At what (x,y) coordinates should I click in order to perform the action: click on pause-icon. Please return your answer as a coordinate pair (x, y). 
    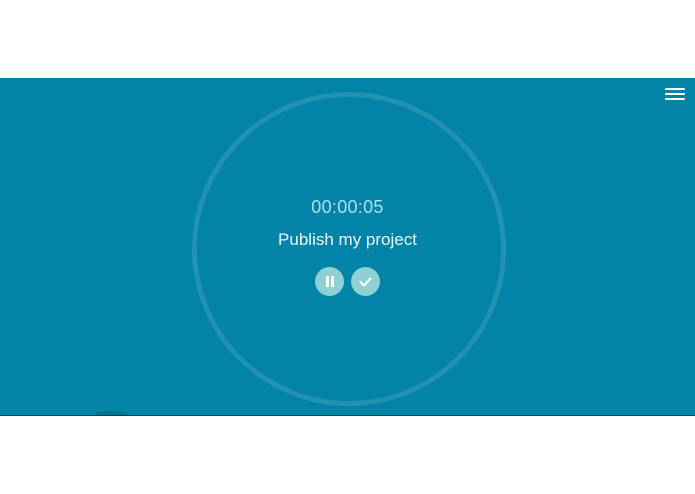
    Looking at the image, I should click on (329, 281).